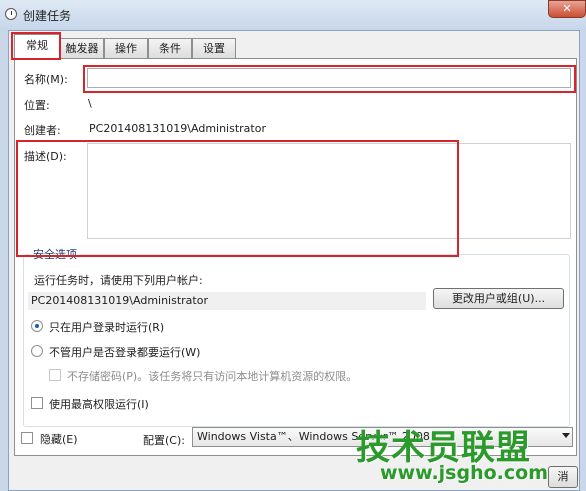 This screenshot has width=586, height=491. I want to click on watermark-url: www.jsgho.com, so click(464, 473).